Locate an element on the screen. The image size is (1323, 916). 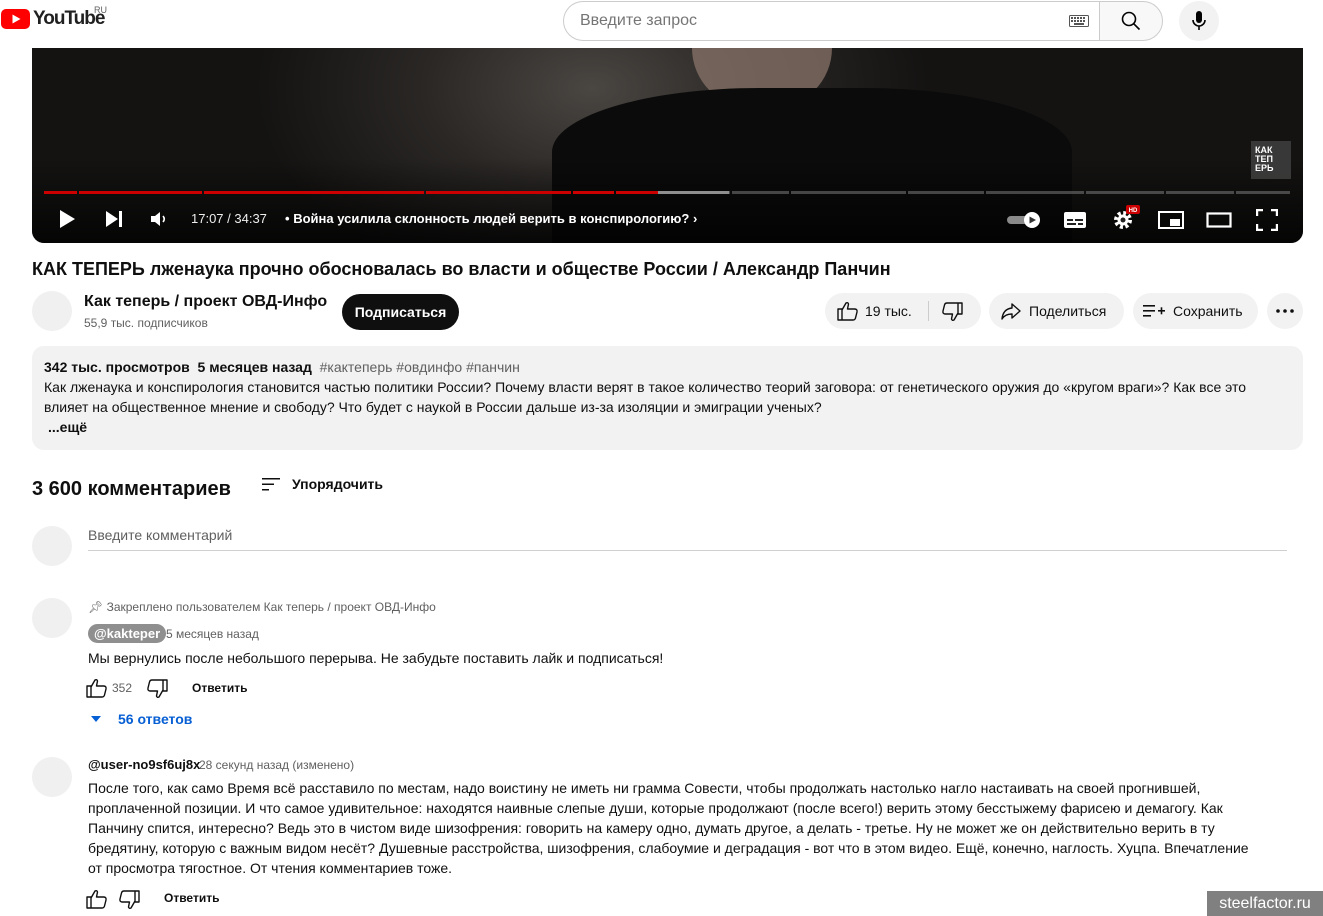
more-actions-button is located at coordinates (1285, 311).